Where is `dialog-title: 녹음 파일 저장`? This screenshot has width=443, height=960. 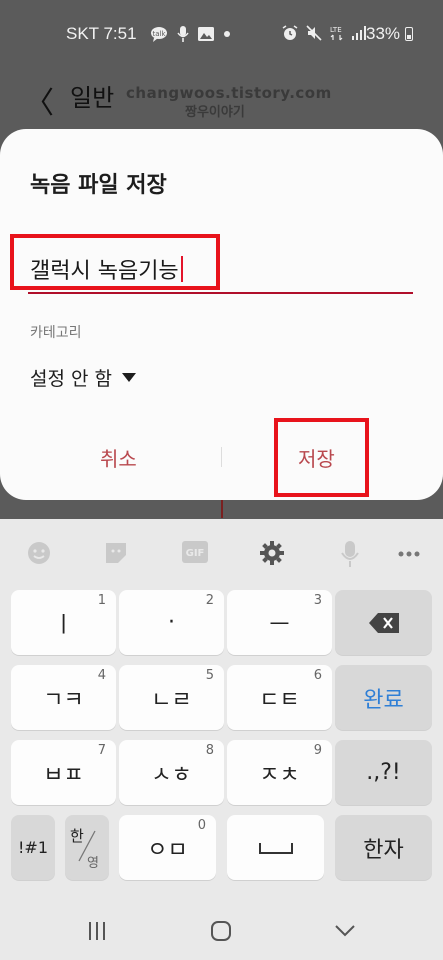
dialog-title: 녹음 파일 저장 is located at coordinates (98, 185).